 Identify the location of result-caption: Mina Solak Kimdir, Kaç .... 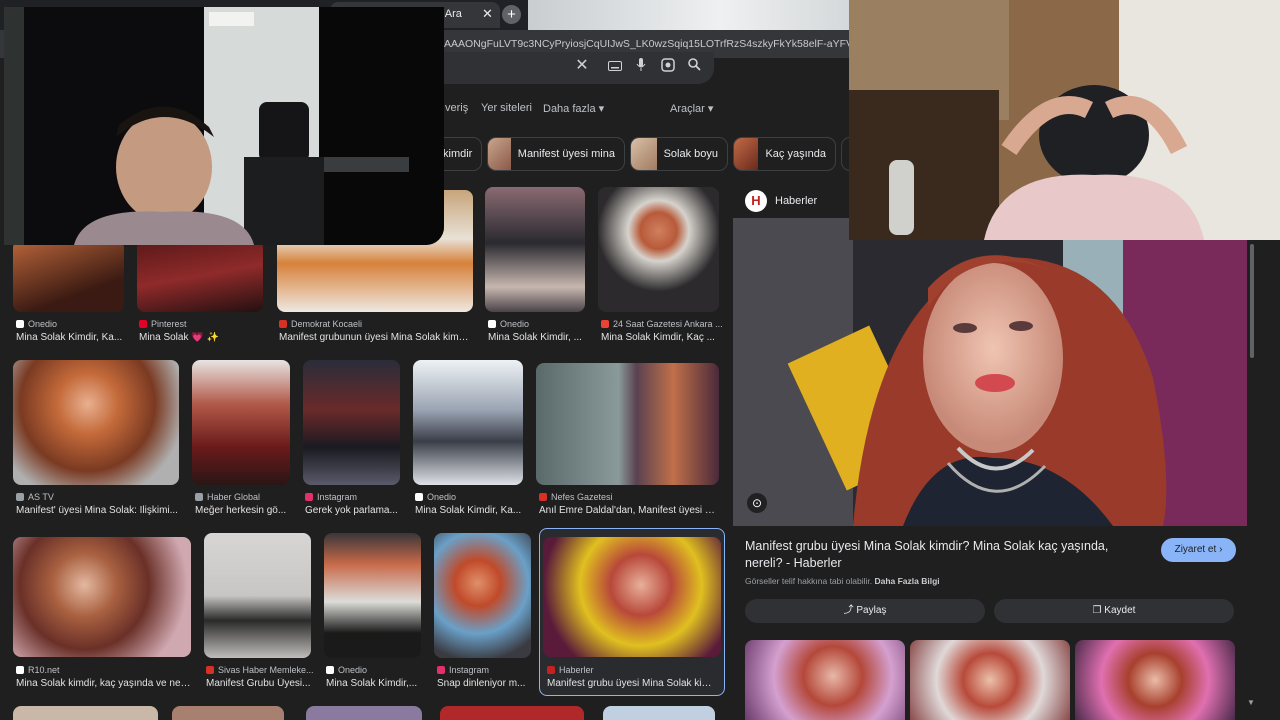
(660, 337).